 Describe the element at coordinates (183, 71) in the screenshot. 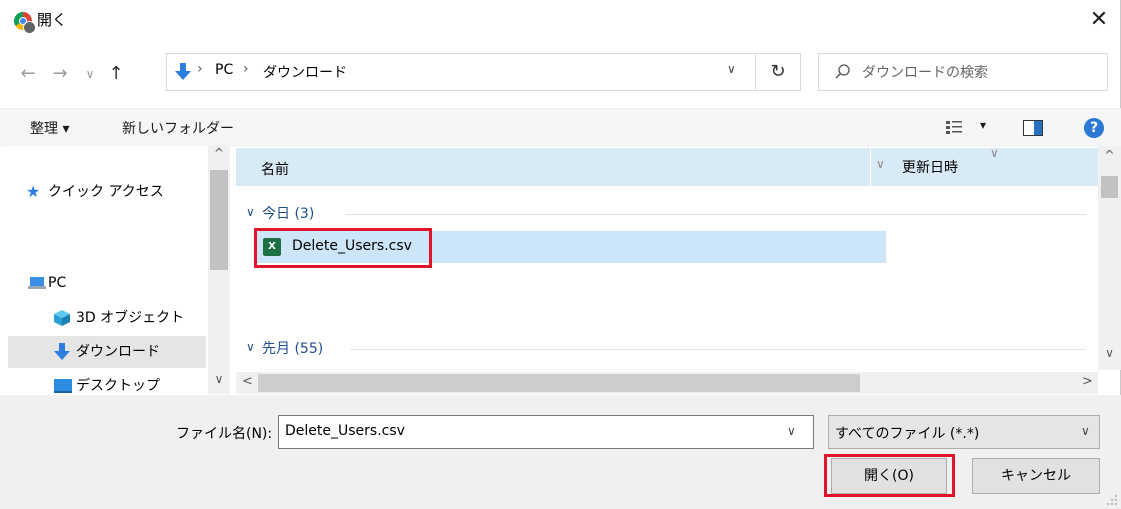

I see `download-arrow-icon` at that location.